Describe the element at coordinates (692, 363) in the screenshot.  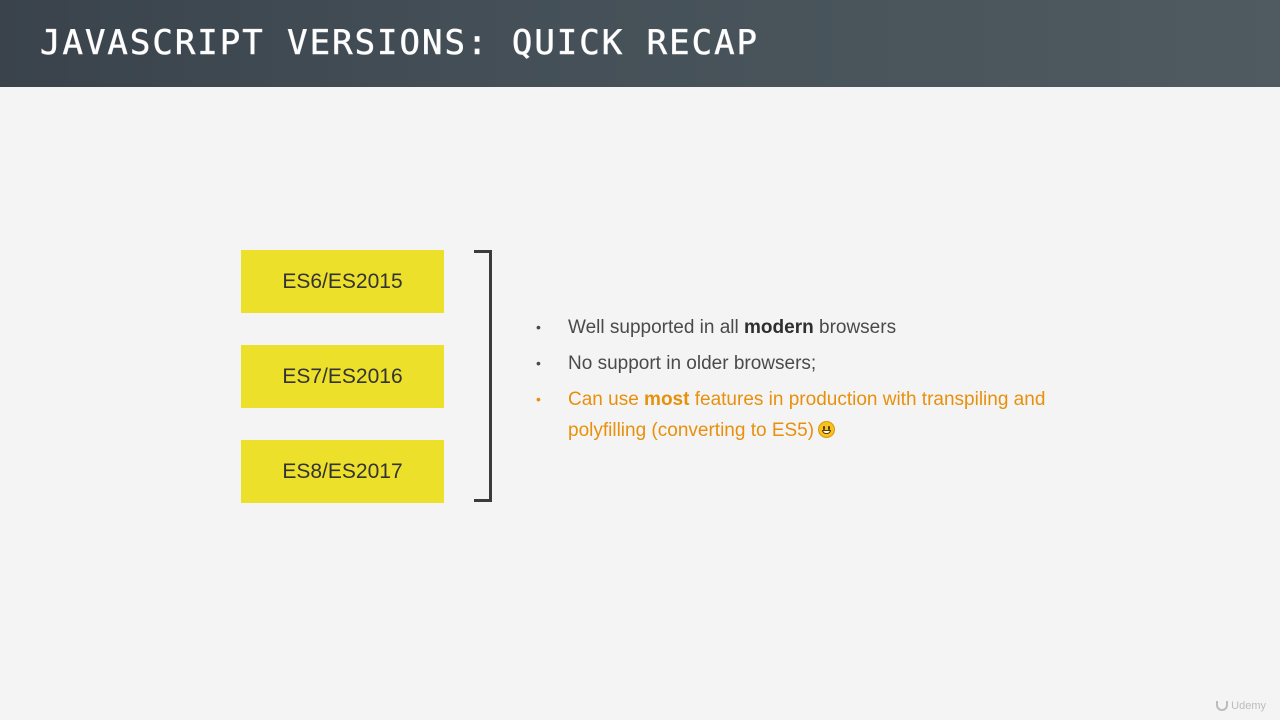
I see `bullet-text: No support in older browsers;` at that location.